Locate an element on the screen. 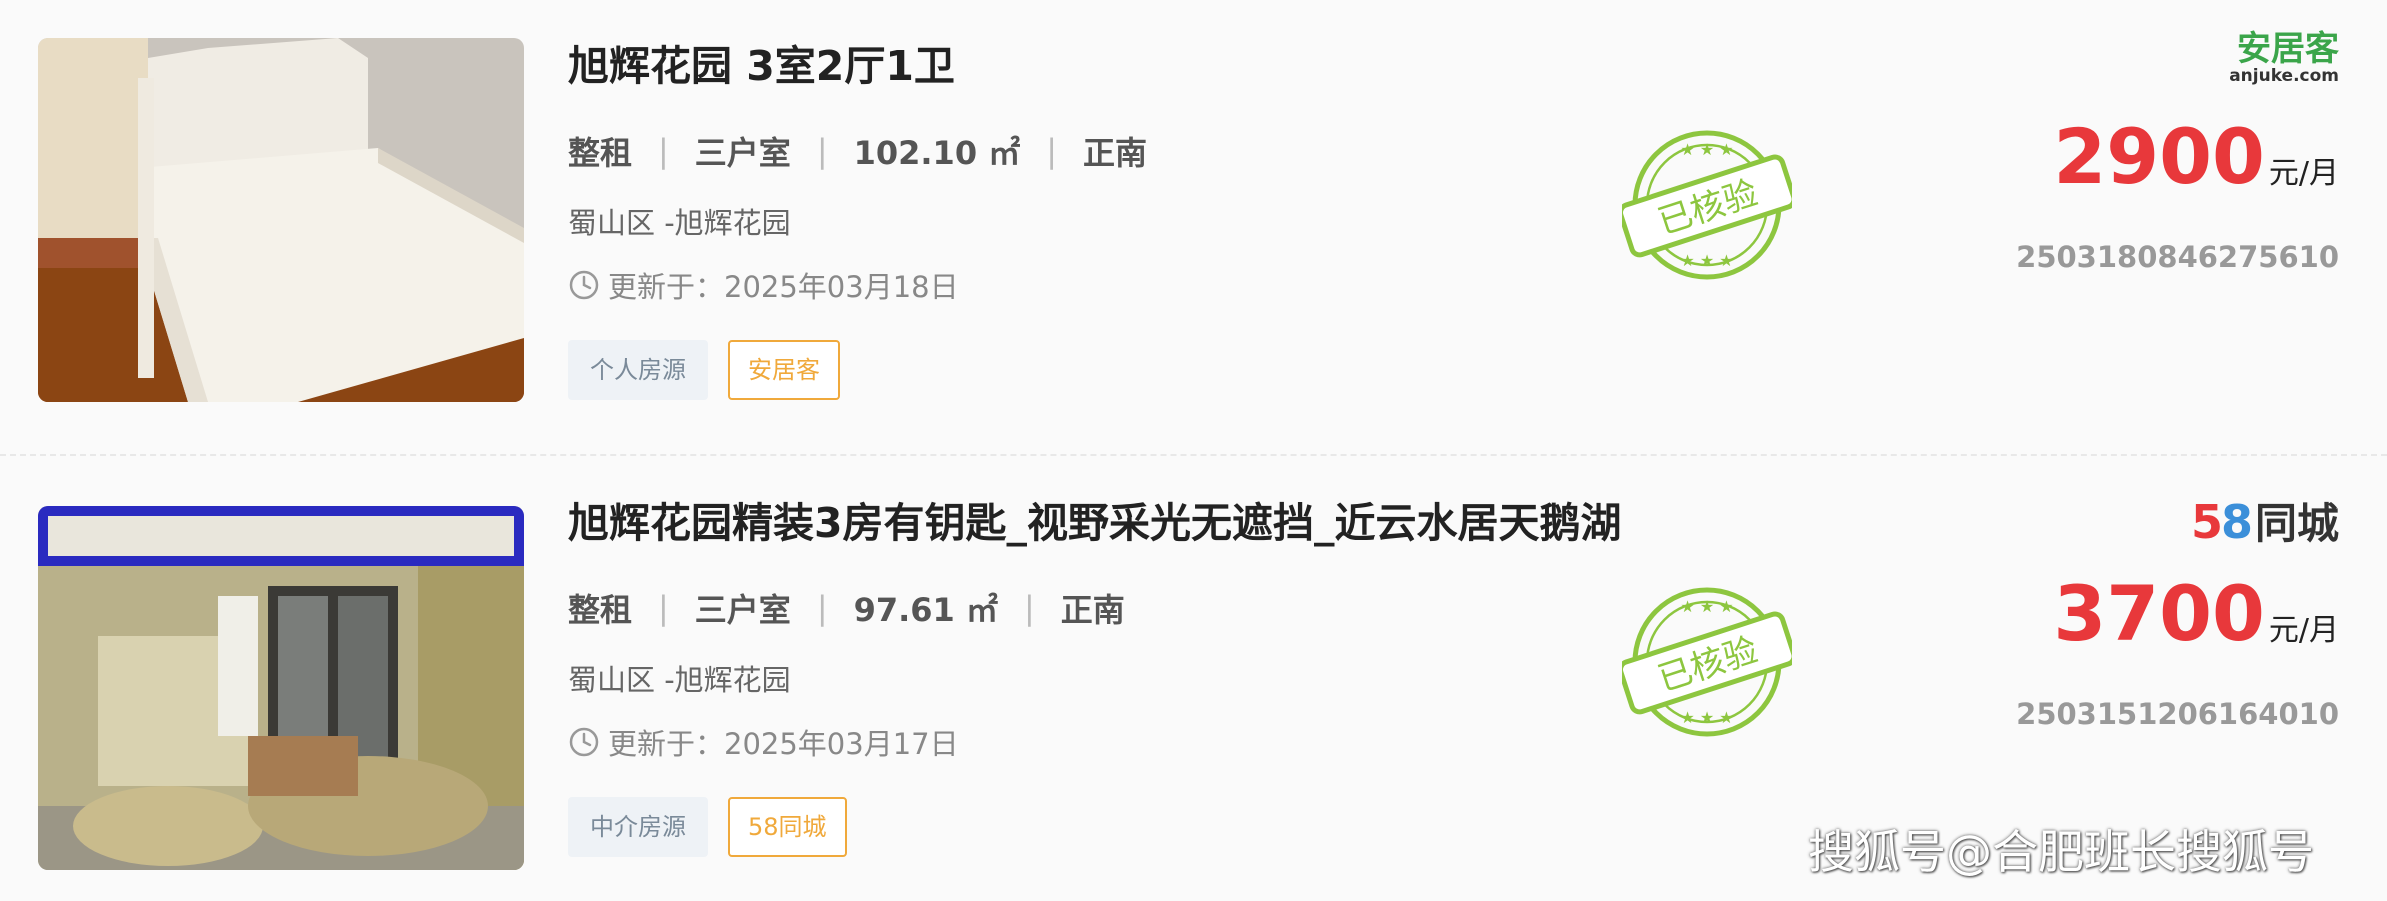 The height and width of the screenshot is (901, 2387). anjuke-logo-text: 安居客 is located at coordinates (2288, 49).